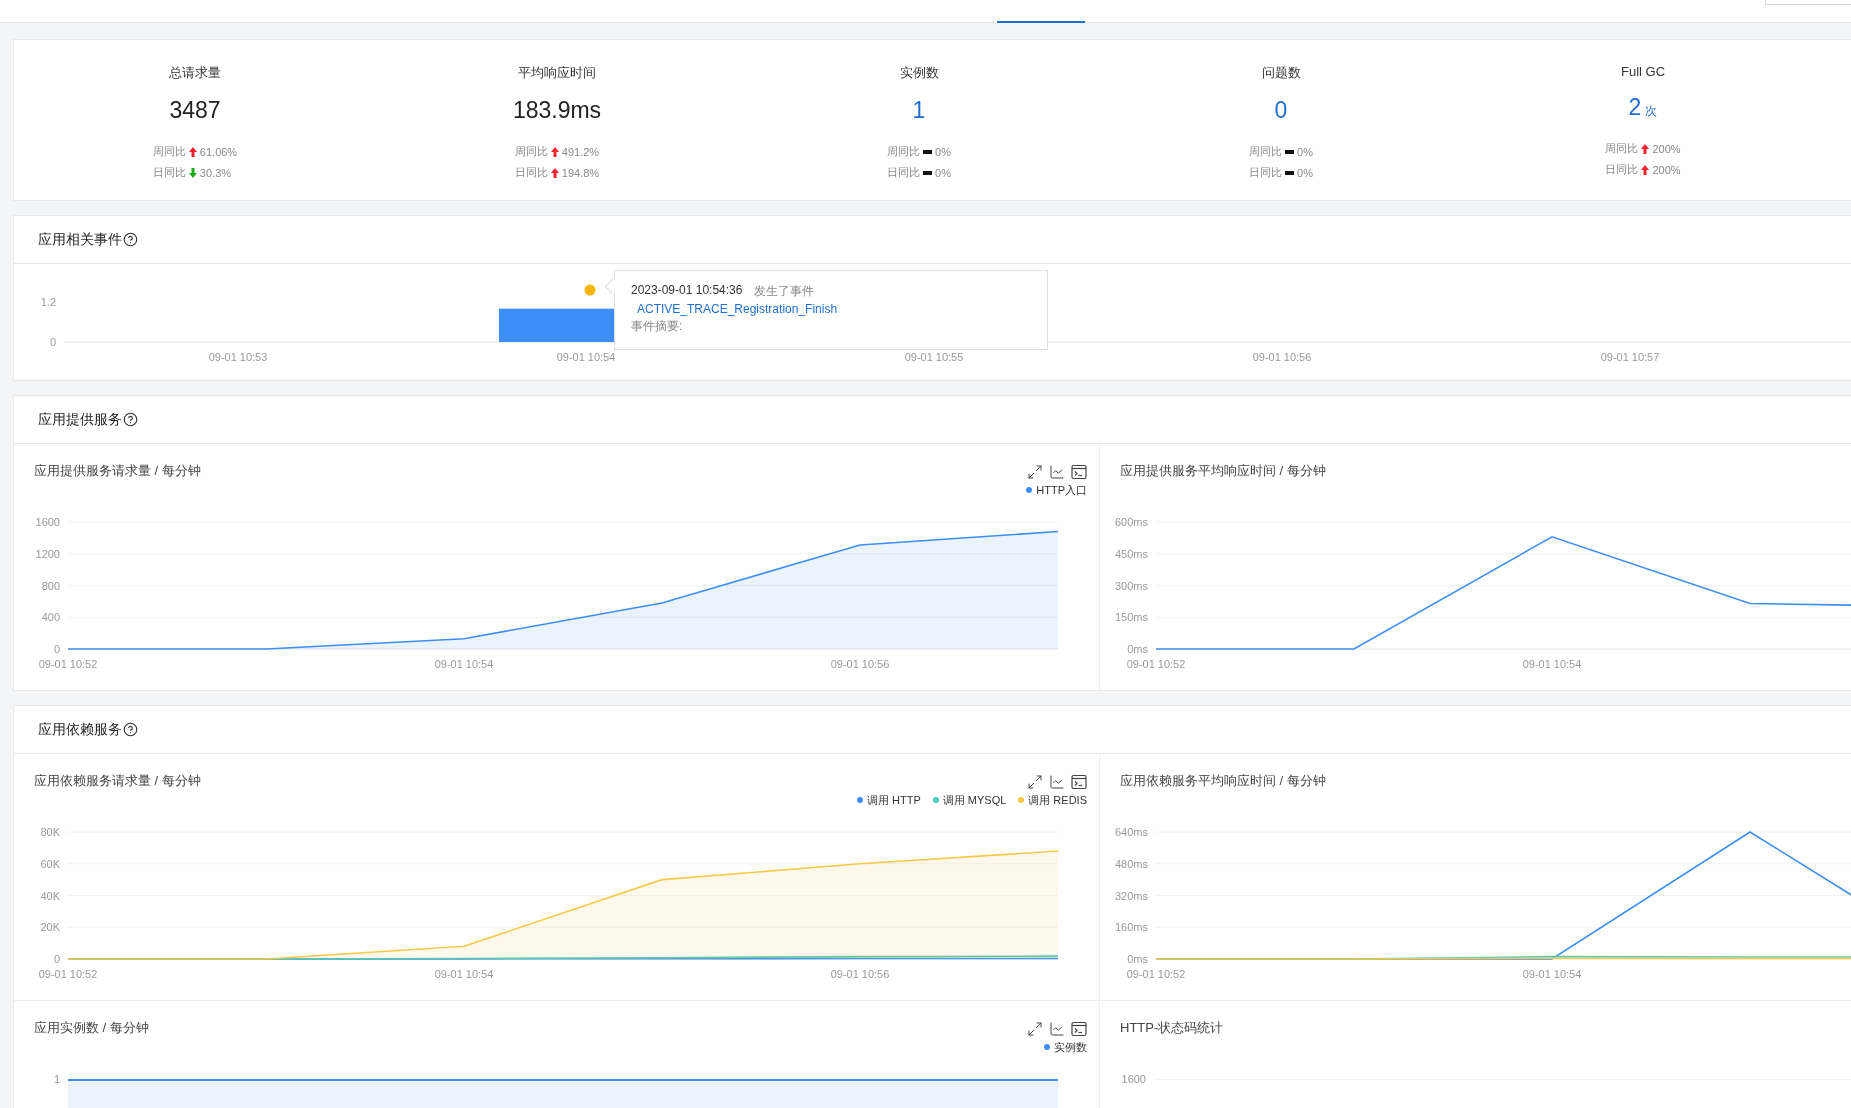 The image size is (1851, 1108). What do you see at coordinates (1065, 1047) in the screenshot?
I see `legend-item: 实例数` at bounding box center [1065, 1047].